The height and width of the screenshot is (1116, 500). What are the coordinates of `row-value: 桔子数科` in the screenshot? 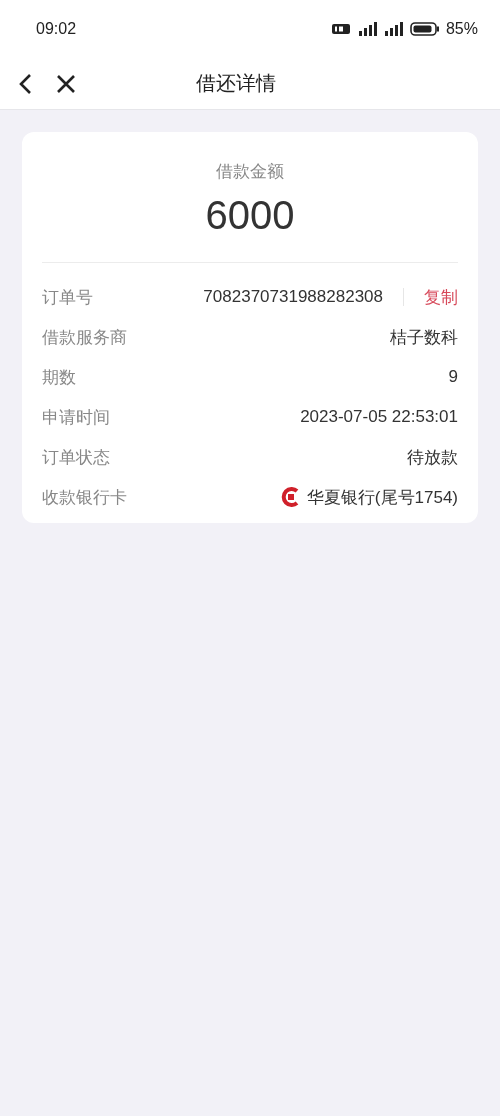 It's located at (424, 337).